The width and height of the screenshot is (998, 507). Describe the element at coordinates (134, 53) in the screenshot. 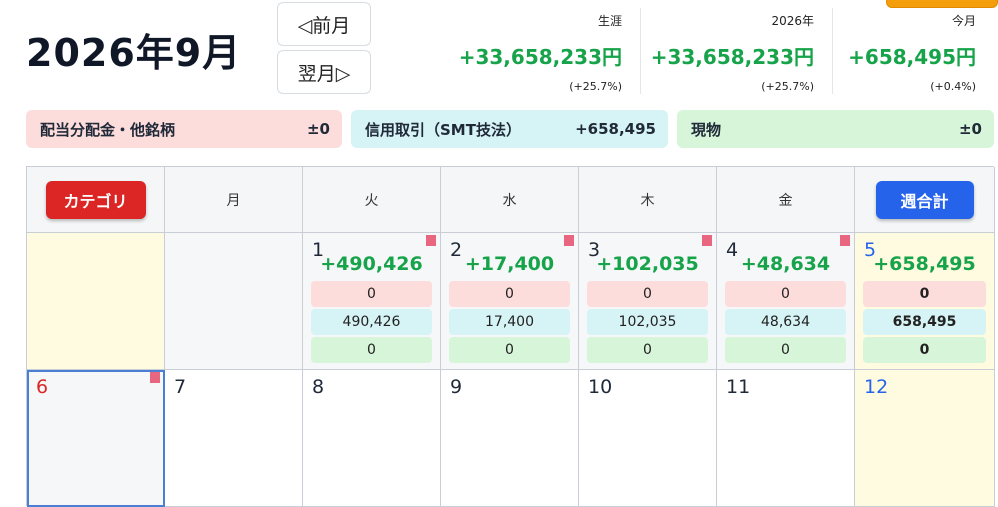

I see `page-title: 2026年9月` at that location.